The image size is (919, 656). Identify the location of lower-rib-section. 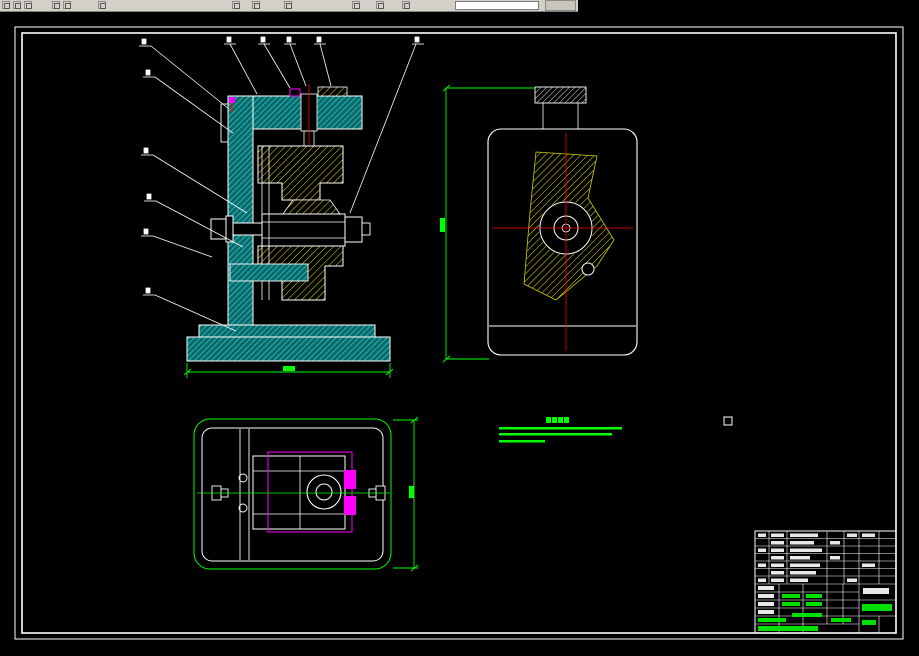
(269, 272).